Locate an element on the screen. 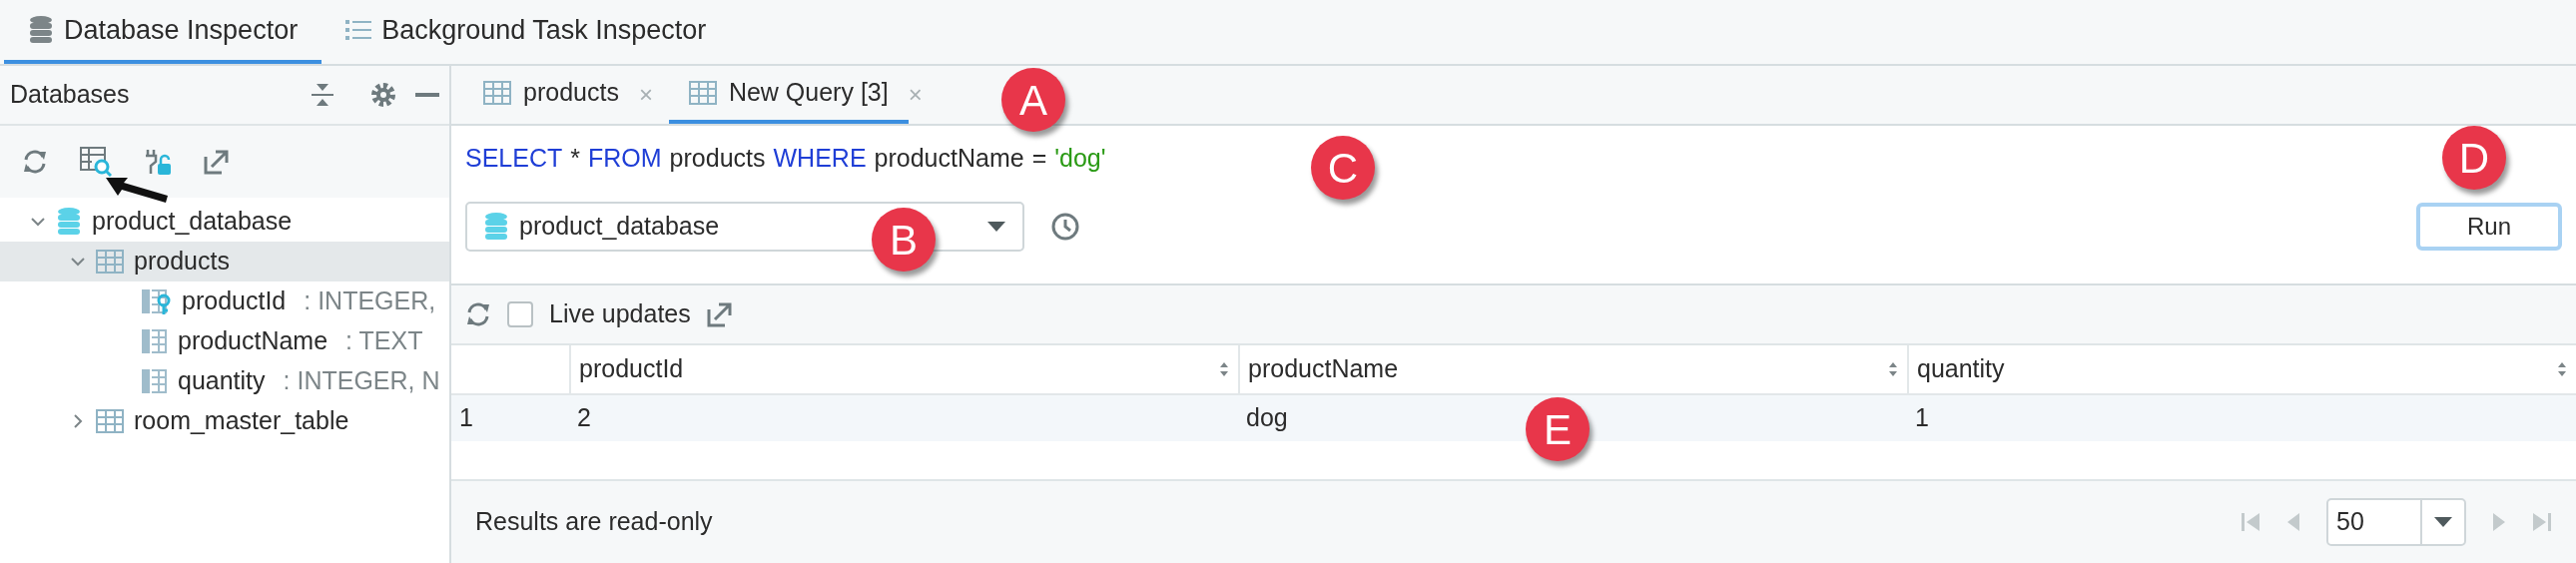 The height and width of the screenshot is (563, 2576). tree-item: products is located at coordinates (224, 262).